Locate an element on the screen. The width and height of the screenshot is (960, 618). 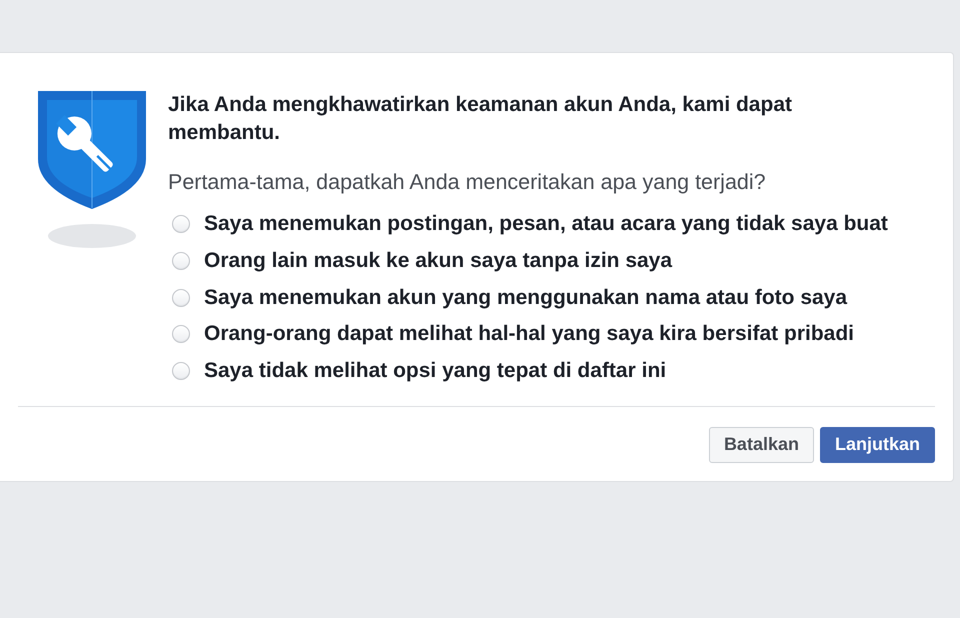
dialog-heading: Jika Anda mengkhawatirkan keamanan akun Anda, kami dapat membantu. is located at coordinates (480, 119).